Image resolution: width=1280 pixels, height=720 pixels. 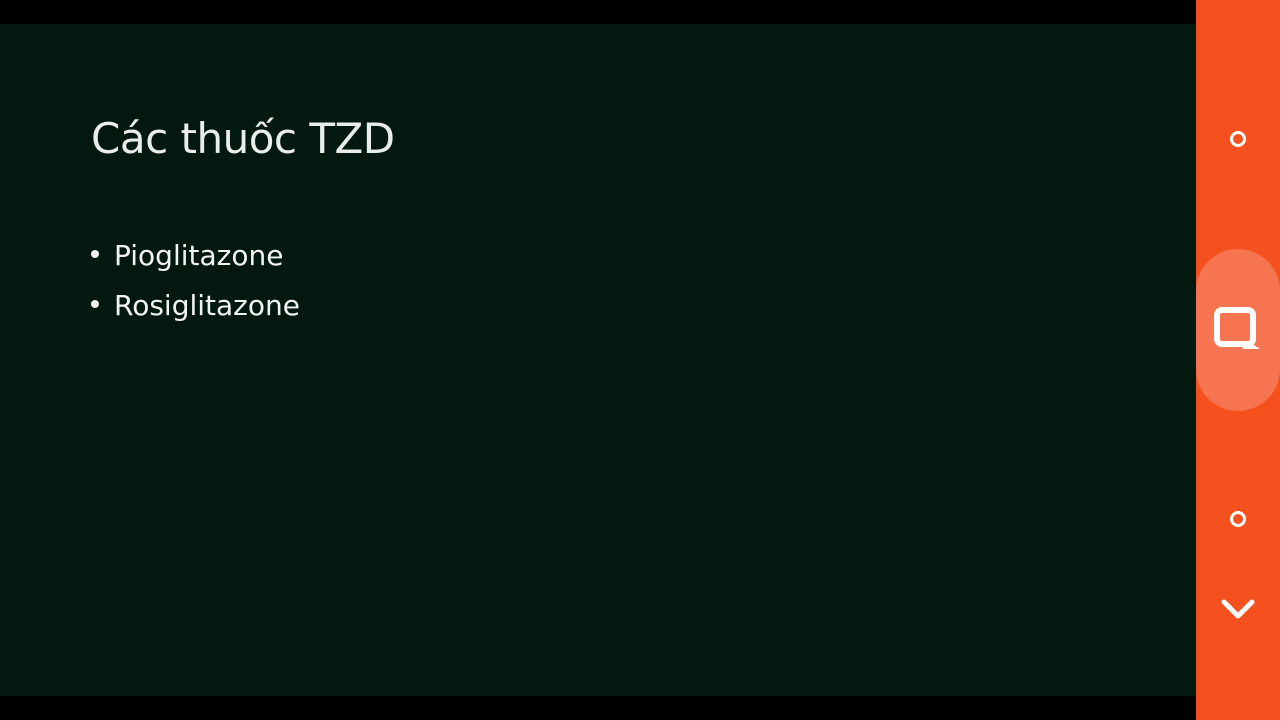 I want to click on bullet-item: Pioglitazone, so click(x=195, y=255).